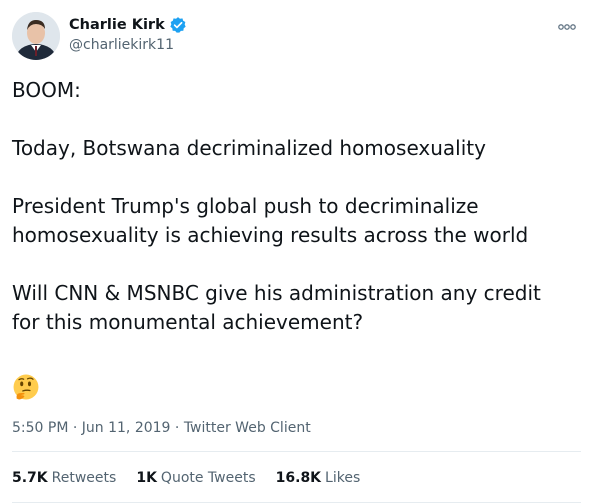 The width and height of the screenshot is (593, 503). What do you see at coordinates (178, 25) in the screenshot?
I see `verified-badge-icon` at bounding box center [178, 25].